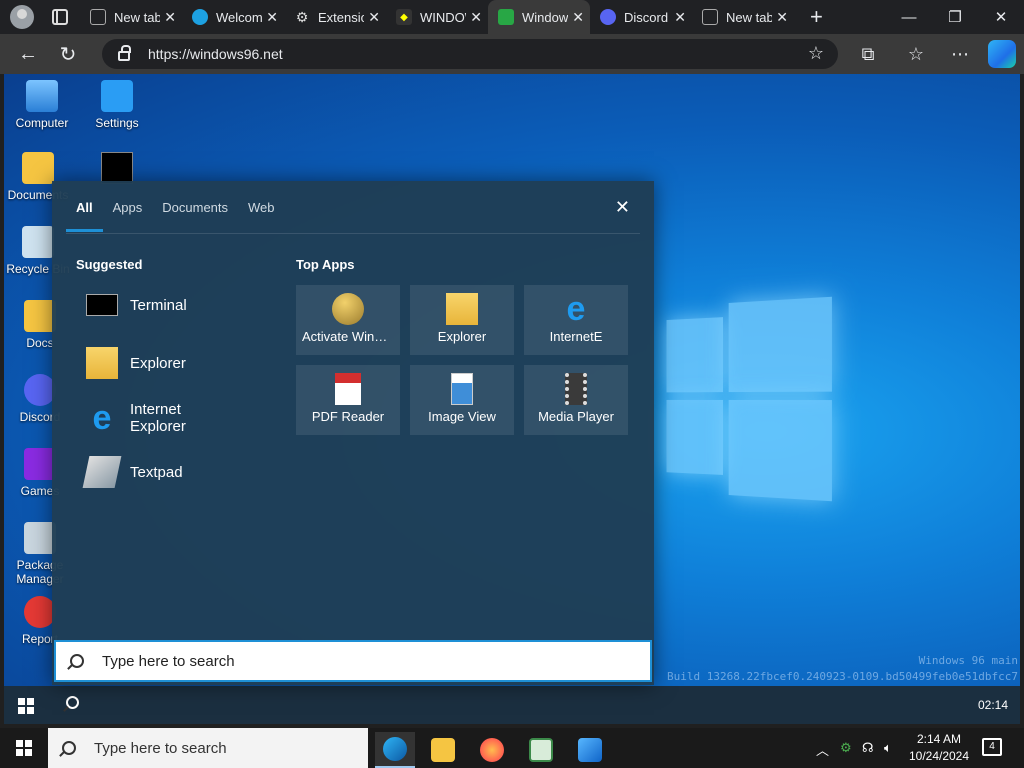  What do you see at coordinates (462, 400) in the screenshot?
I see `top-app-image-view: Image View` at bounding box center [462, 400].